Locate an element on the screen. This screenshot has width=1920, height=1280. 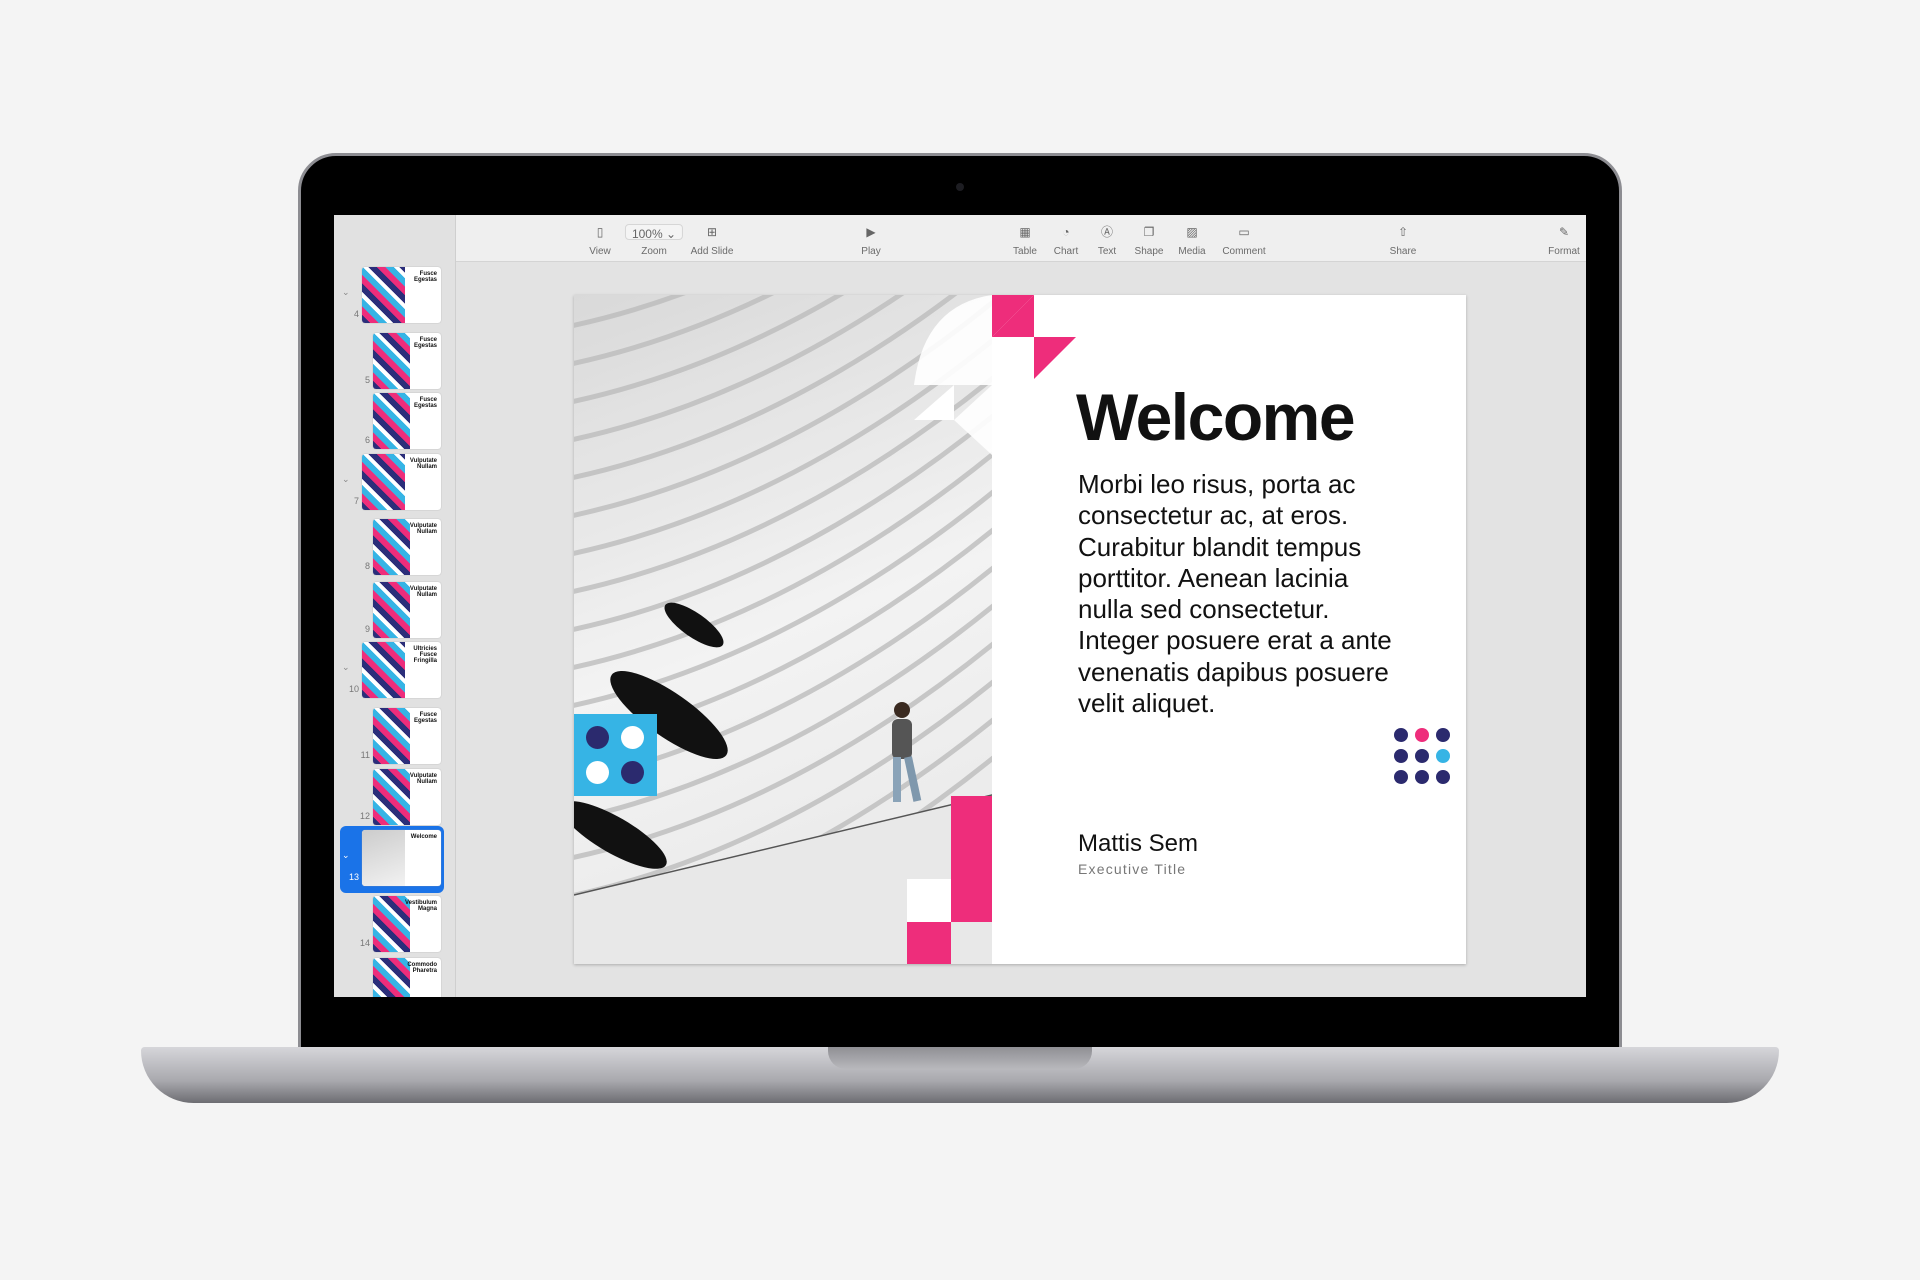
toolbar-table-button: ▦ Table is located at coordinates (1025, 240).